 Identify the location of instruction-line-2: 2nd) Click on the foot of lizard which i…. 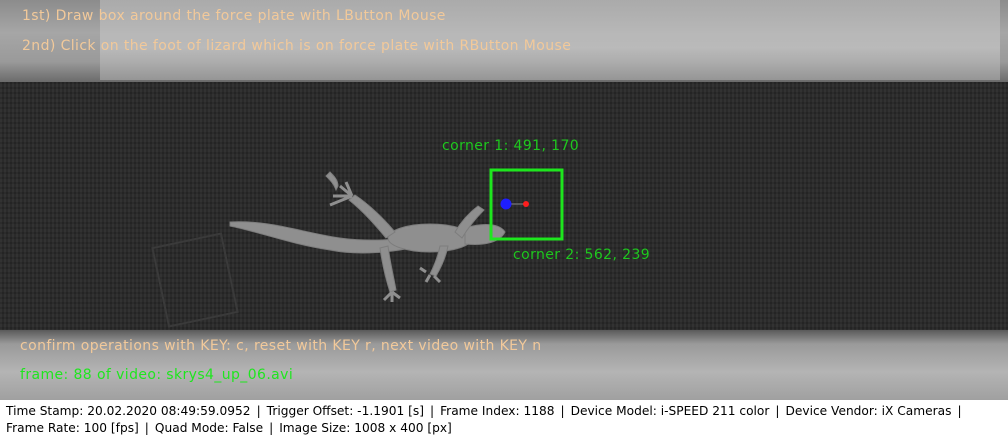
(297, 46).